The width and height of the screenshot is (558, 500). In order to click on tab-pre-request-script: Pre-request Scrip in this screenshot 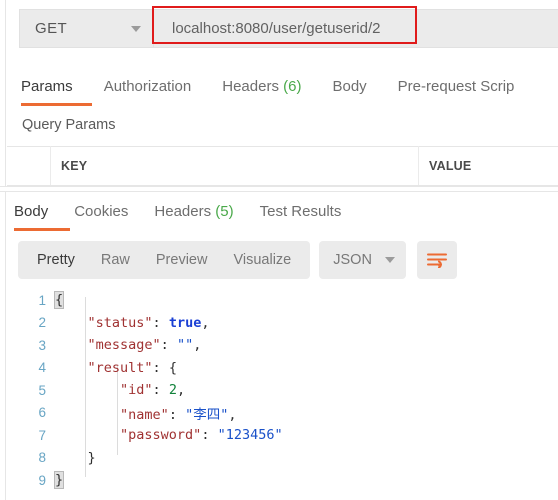, I will do `click(456, 86)`.